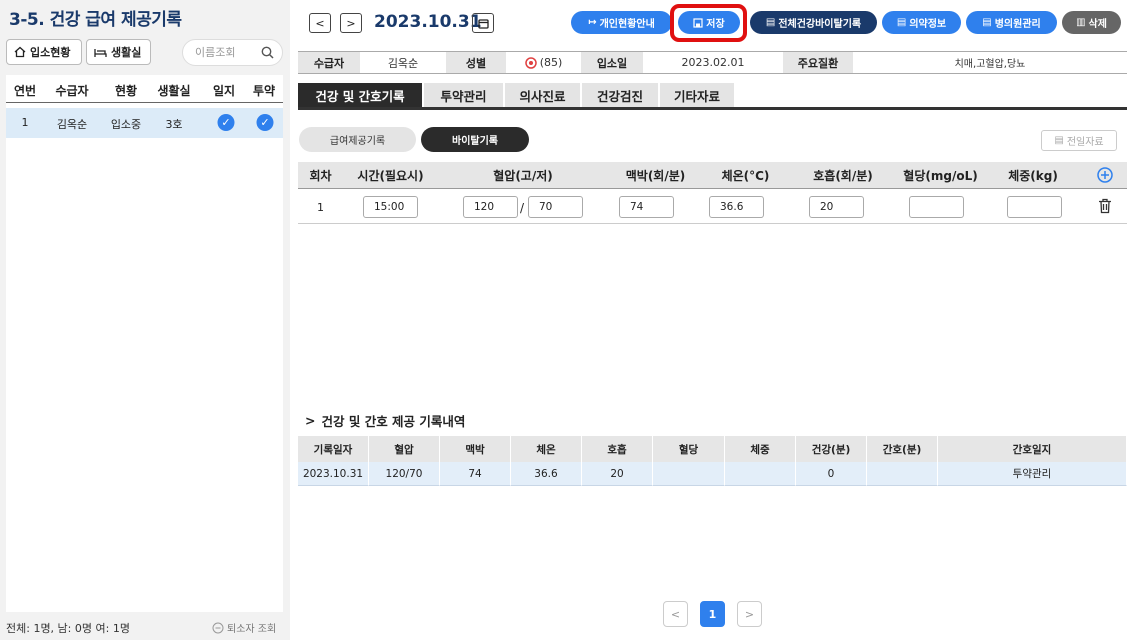 The width and height of the screenshot is (1130, 640). I want to click on hist-col-weight: 체중, so click(760, 449).